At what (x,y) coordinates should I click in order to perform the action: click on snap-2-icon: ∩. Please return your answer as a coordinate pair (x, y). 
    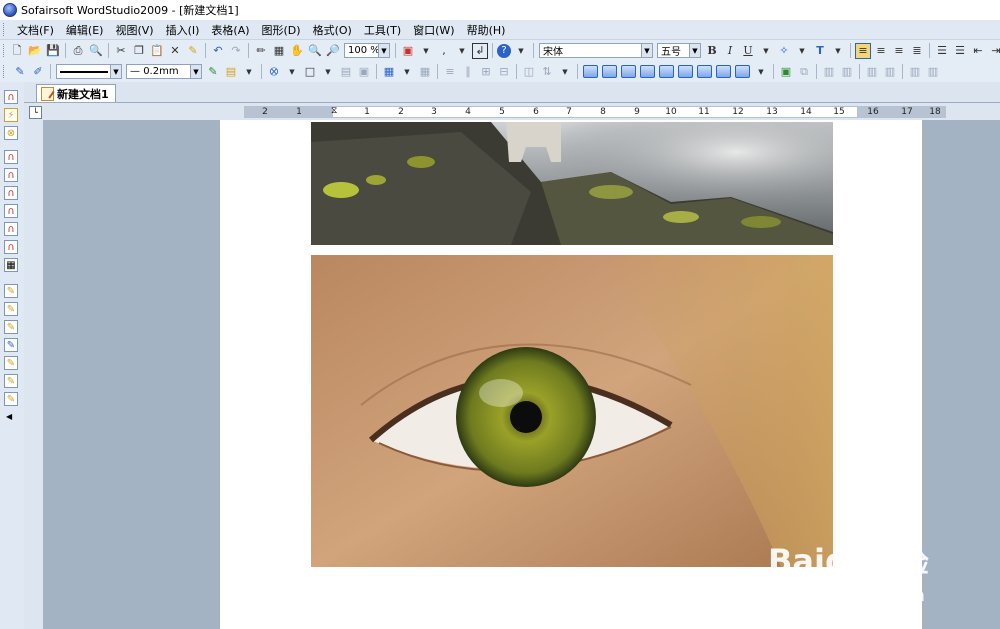
    Looking at the image, I should click on (11, 175).